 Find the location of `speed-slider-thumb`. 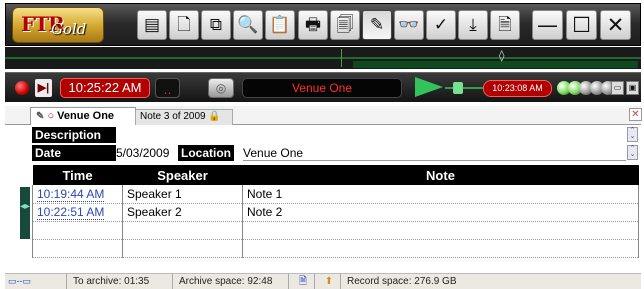

speed-slider-thumb is located at coordinates (458, 88).